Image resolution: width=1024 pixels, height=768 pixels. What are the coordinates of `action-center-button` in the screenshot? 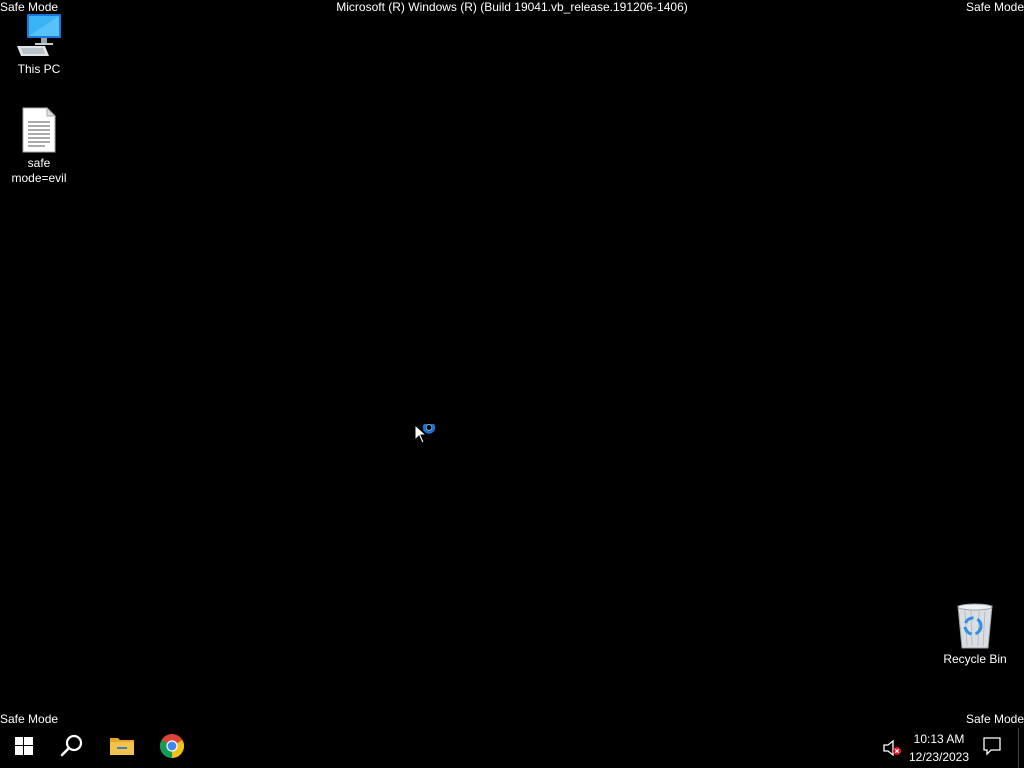 It's located at (992, 748).